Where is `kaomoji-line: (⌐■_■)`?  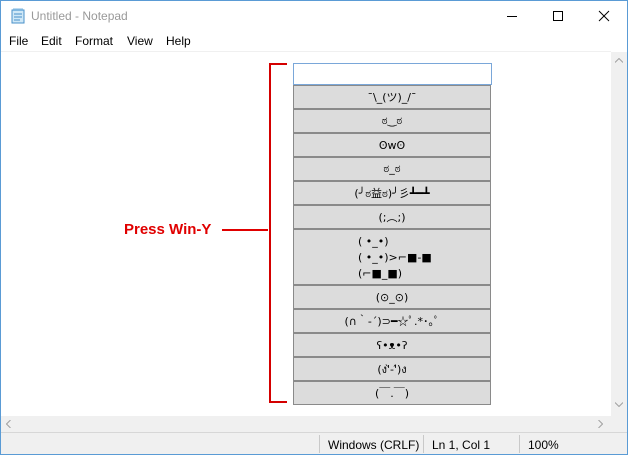 kaomoji-line: (⌐■_■) is located at coordinates (380, 273).